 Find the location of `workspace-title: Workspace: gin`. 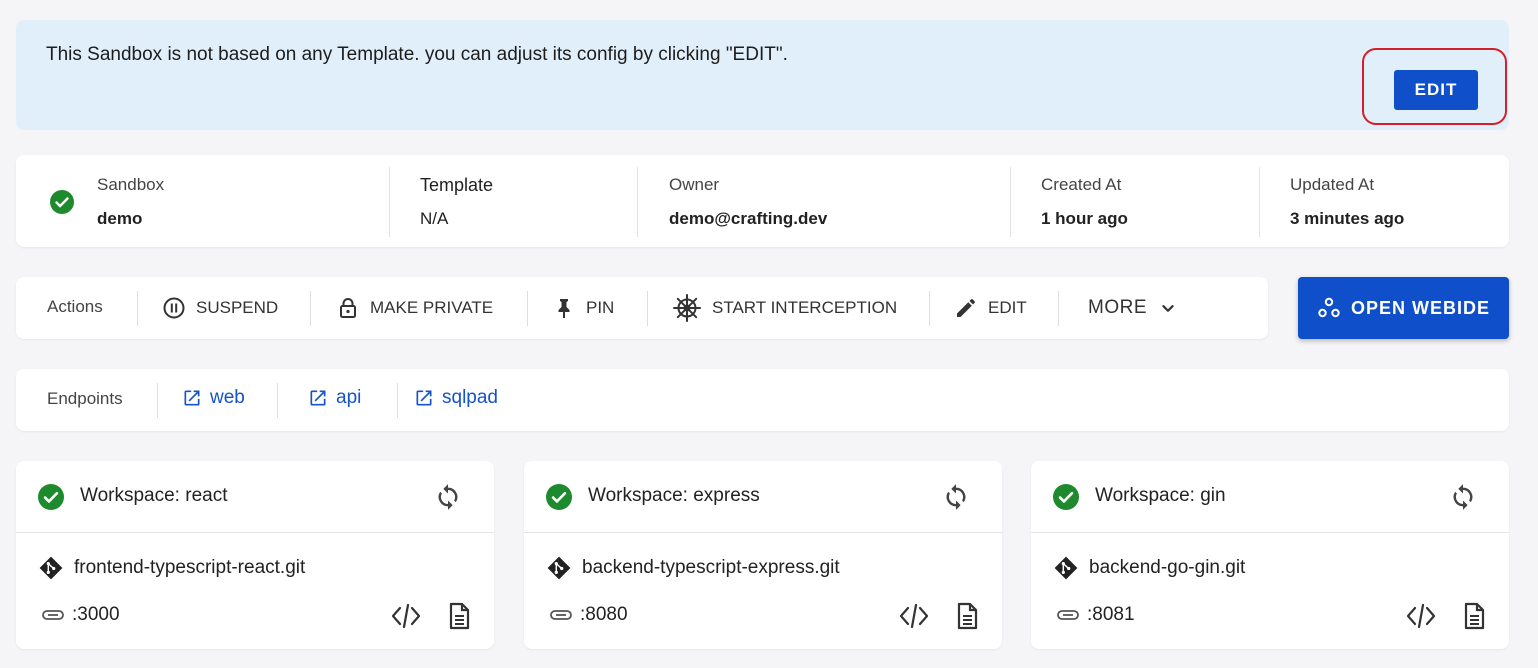

workspace-title: Workspace: gin is located at coordinates (1160, 495).